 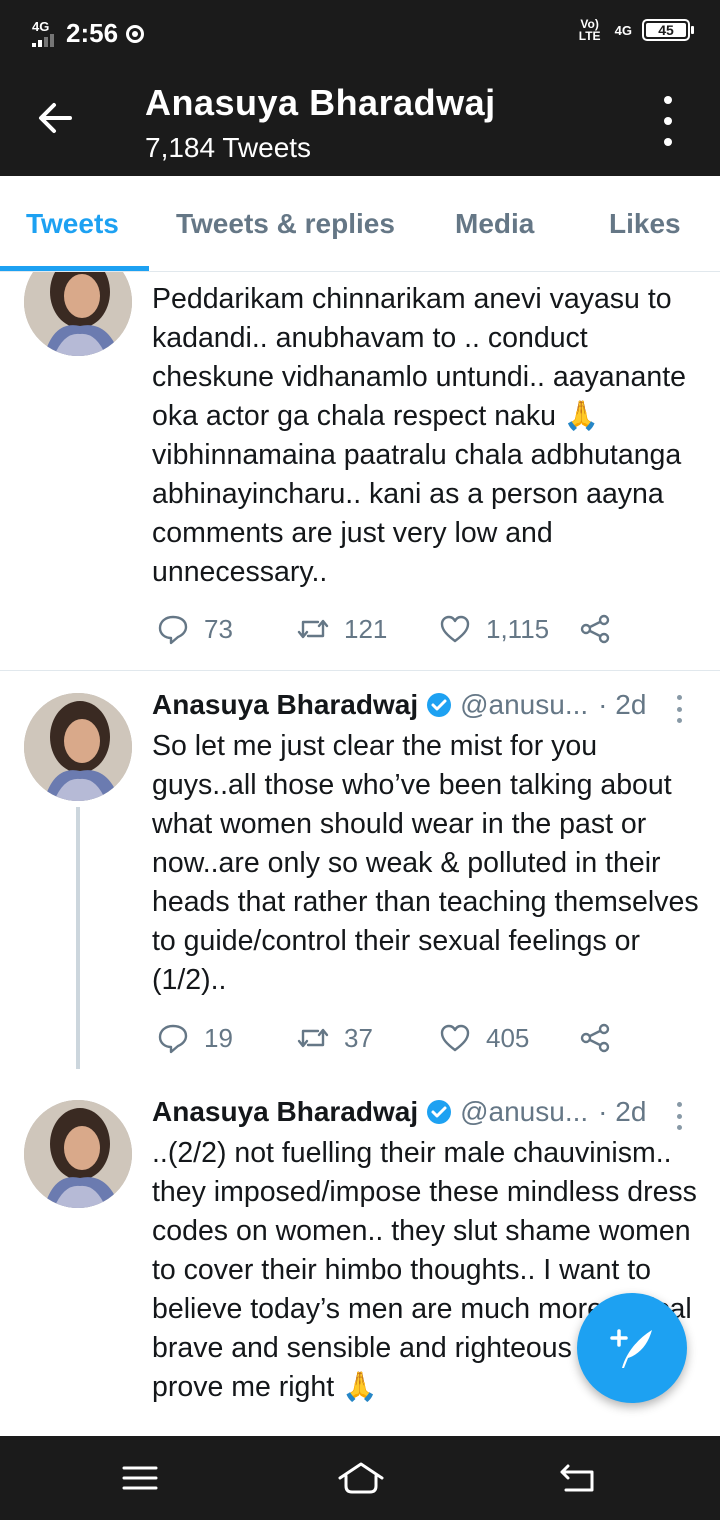 What do you see at coordinates (634, 30) in the screenshot?
I see `status-right: Vo) LTE 4G 45` at bounding box center [634, 30].